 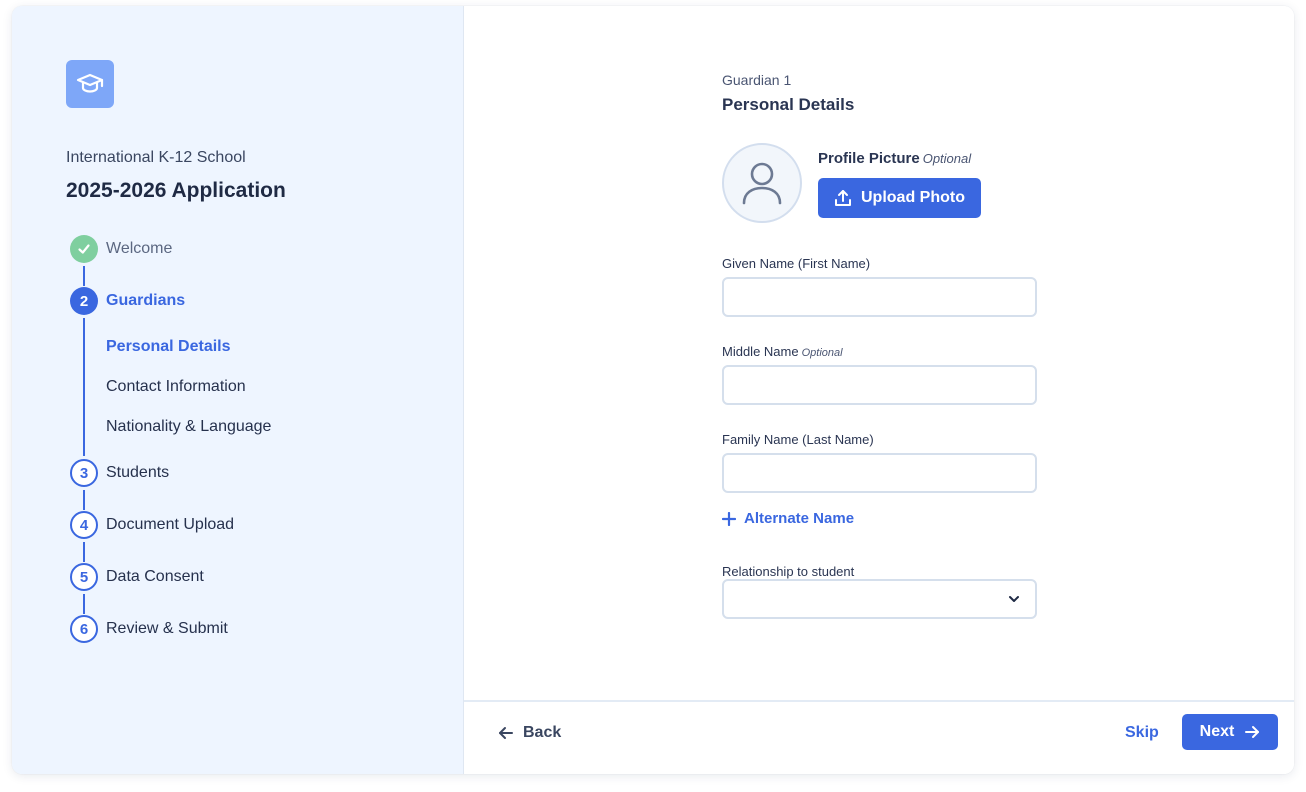 What do you see at coordinates (729, 518) in the screenshot?
I see `plus-icon` at bounding box center [729, 518].